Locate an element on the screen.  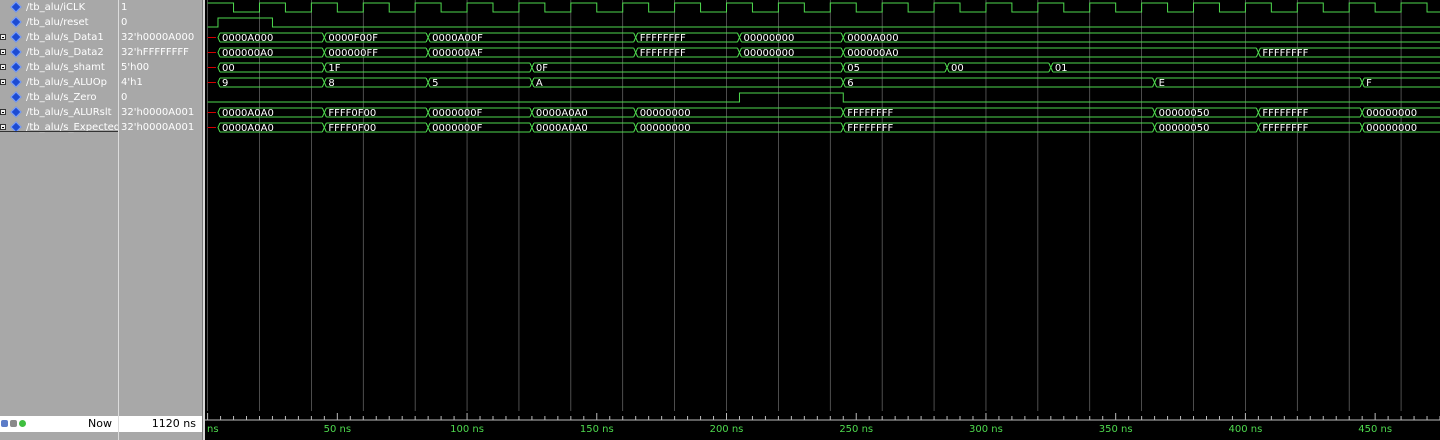
bus-value-label: 9 is located at coordinates (225, 83).